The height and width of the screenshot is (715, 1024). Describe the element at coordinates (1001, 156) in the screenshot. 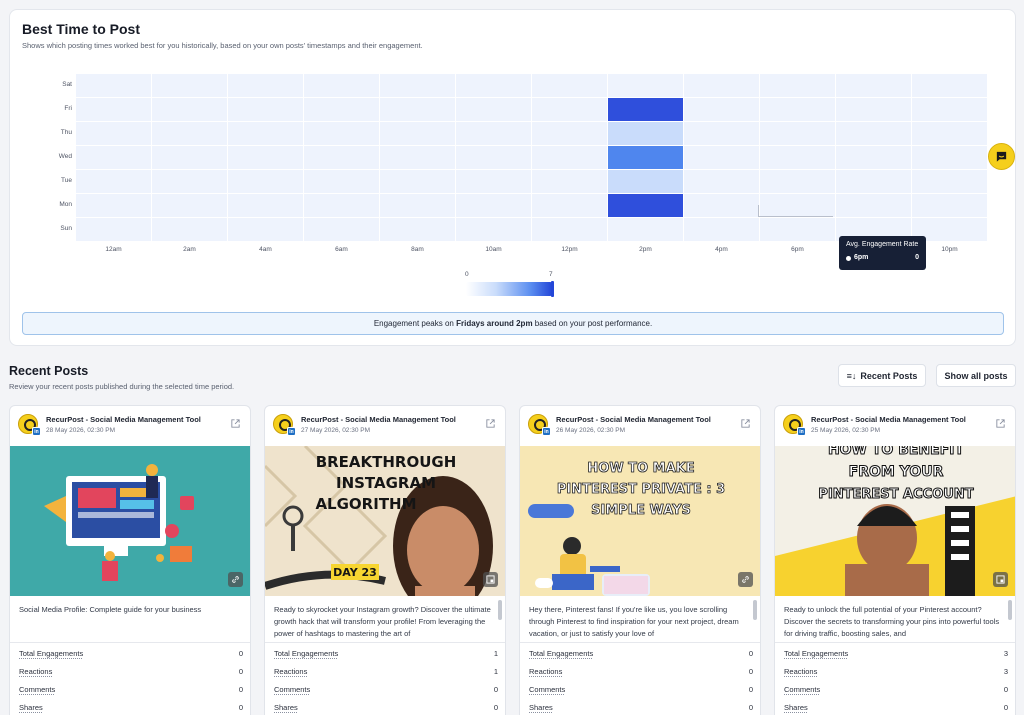

I see `help-chat-button` at that location.